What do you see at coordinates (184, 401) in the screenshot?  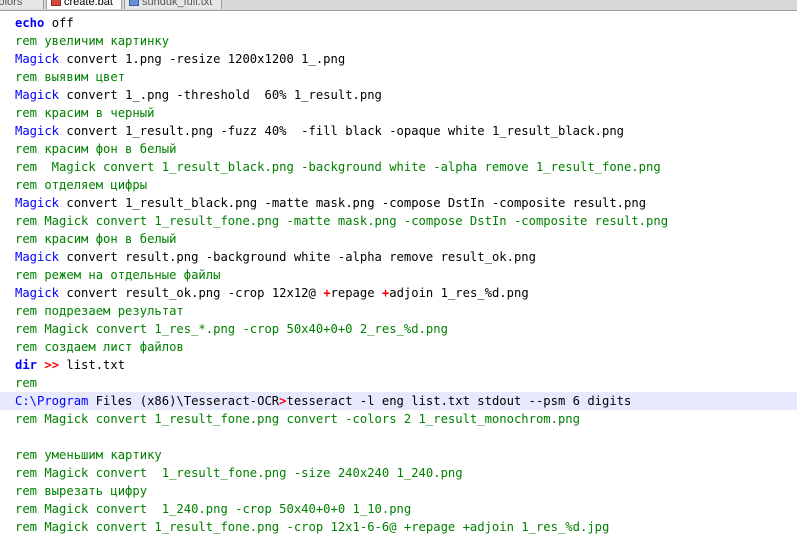 I see `path-text: Files (x86)\Tesseract-OCR` at bounding box center [184, 401].